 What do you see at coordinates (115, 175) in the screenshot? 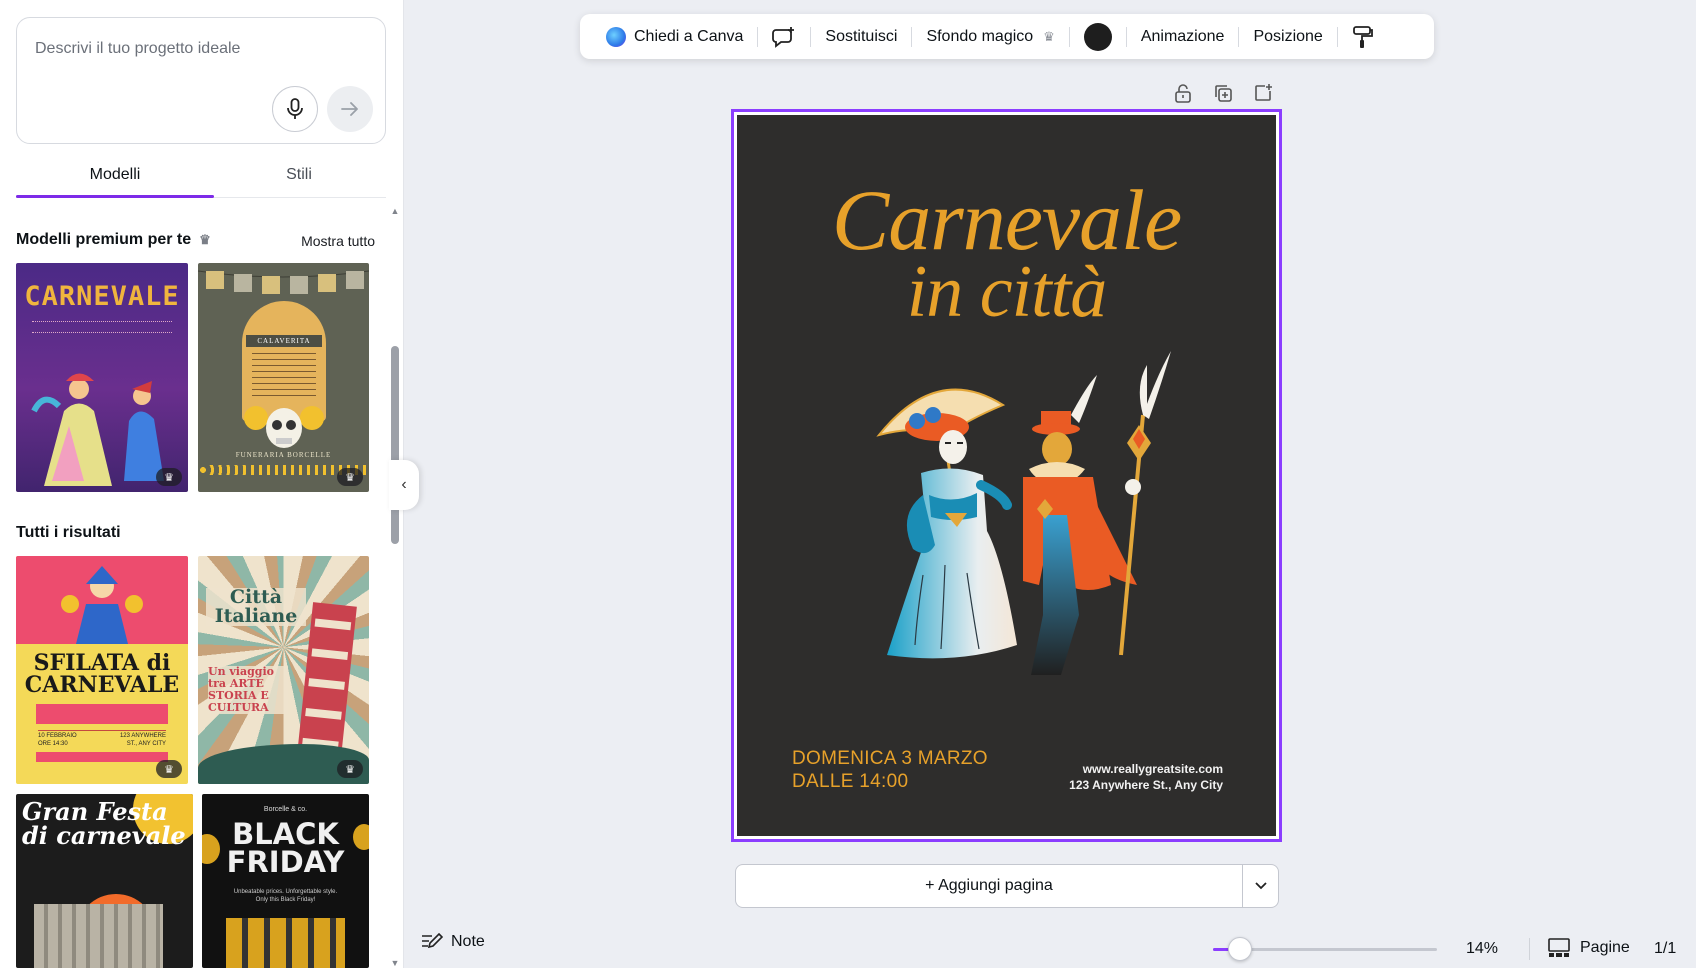
I see `tab-modelli: Modelli` at bounding box center [115, 175].